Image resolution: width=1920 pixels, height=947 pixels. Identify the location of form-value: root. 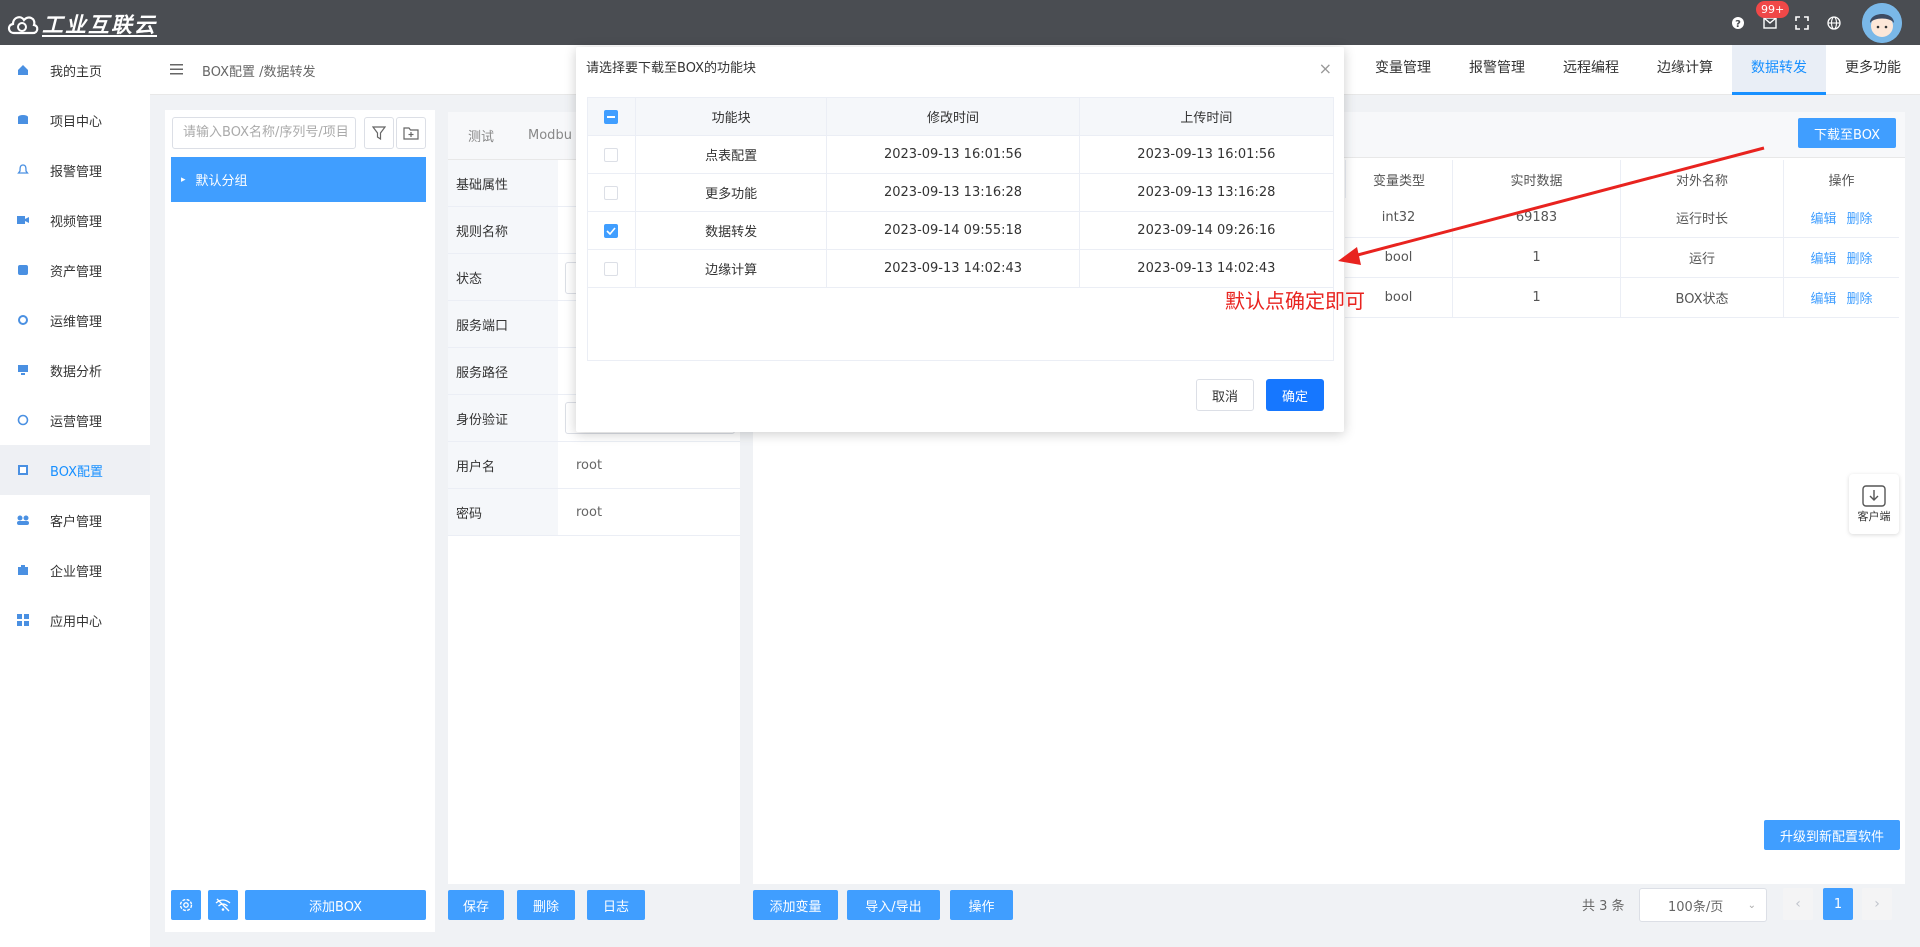
(589, 512).